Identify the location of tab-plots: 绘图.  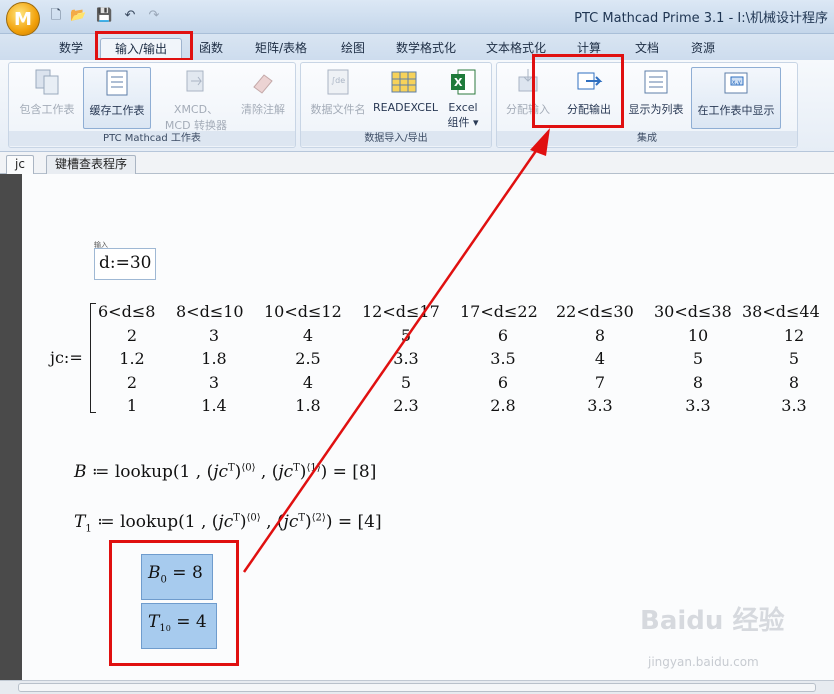
(353, 49).